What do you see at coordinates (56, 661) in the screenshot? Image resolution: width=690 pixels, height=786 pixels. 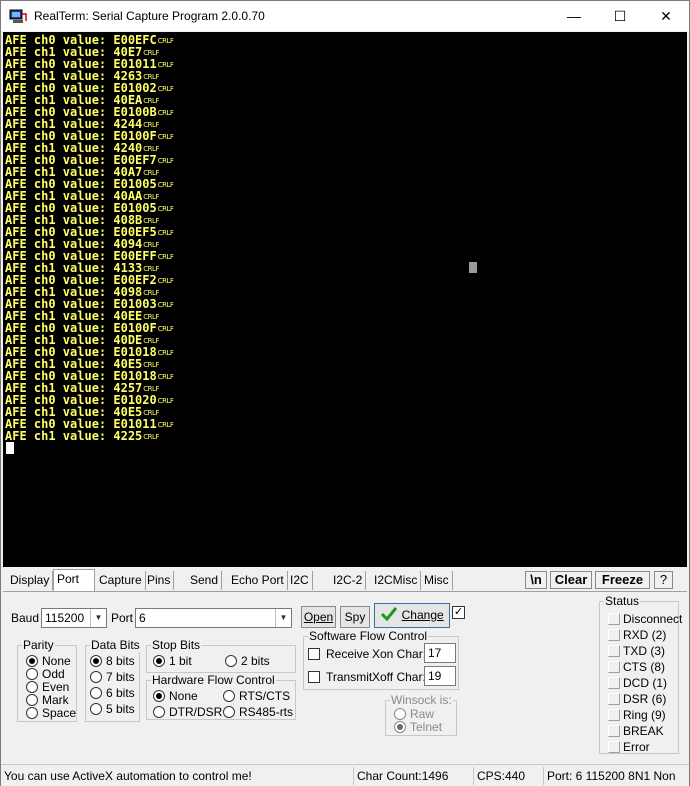 I see `parity-option-label: None` at bounding box center [56, 661].